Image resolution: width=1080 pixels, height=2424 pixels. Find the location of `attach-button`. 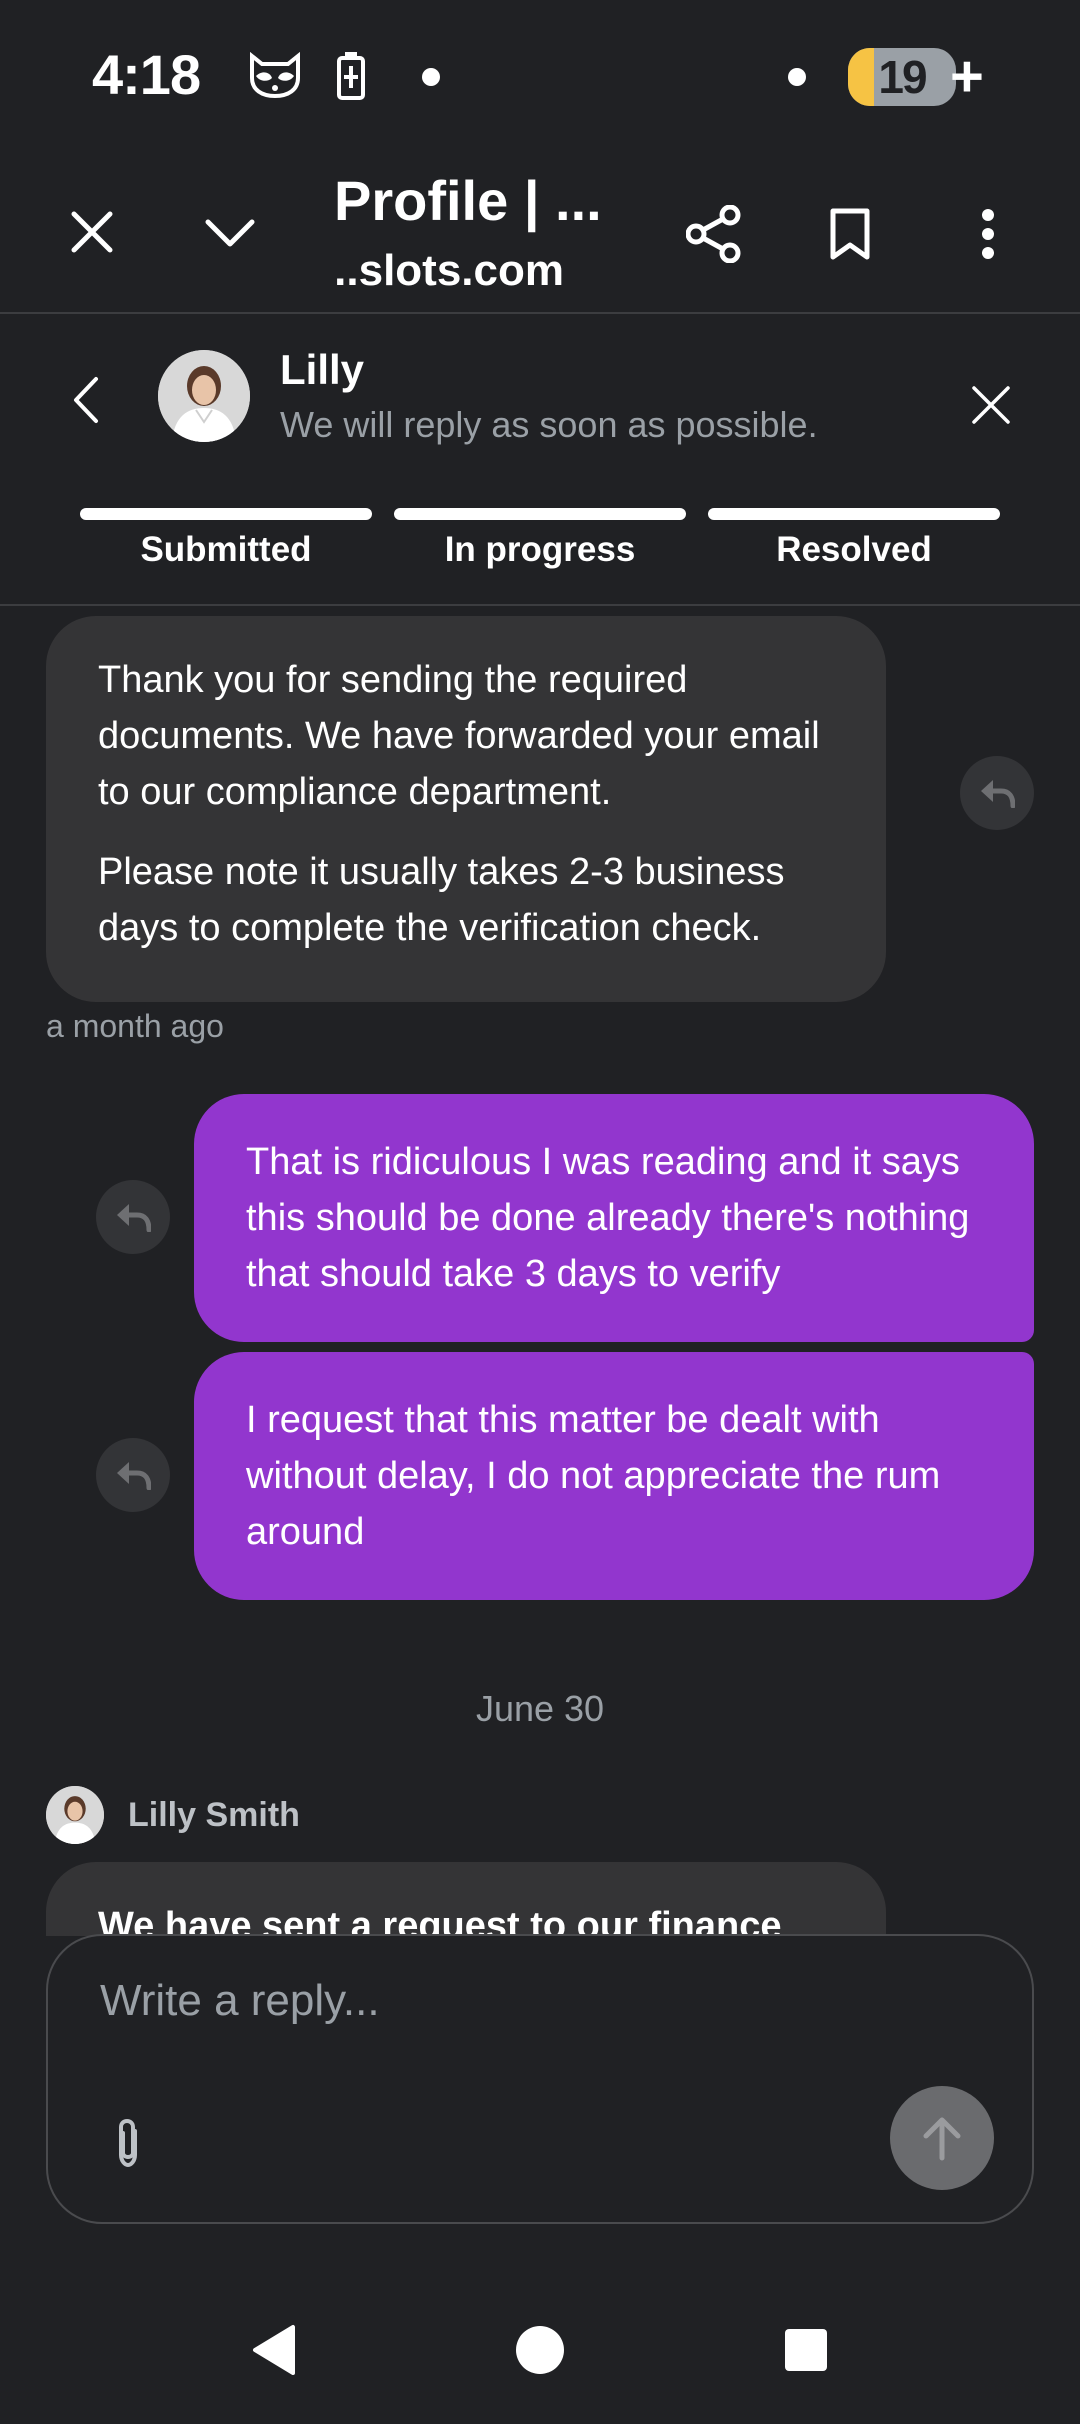

attach-button is located at coordinates (128, 2143).